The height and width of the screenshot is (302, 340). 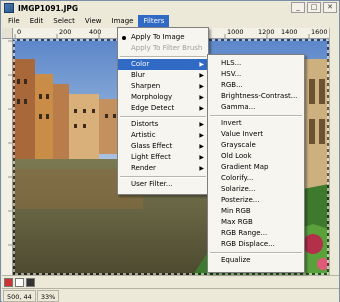 I want to click on maximize-button: □, so click(x=314, y=7).